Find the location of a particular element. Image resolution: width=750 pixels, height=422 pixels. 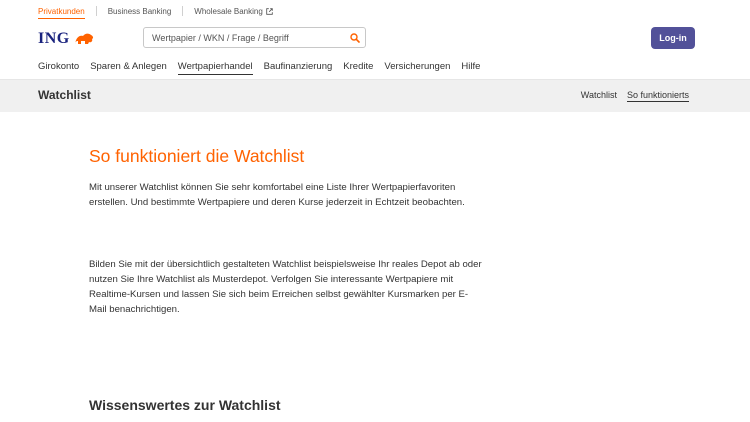

nav-wertpapierhandel: Wertpapierhandel is located at coordinates (215, 68).